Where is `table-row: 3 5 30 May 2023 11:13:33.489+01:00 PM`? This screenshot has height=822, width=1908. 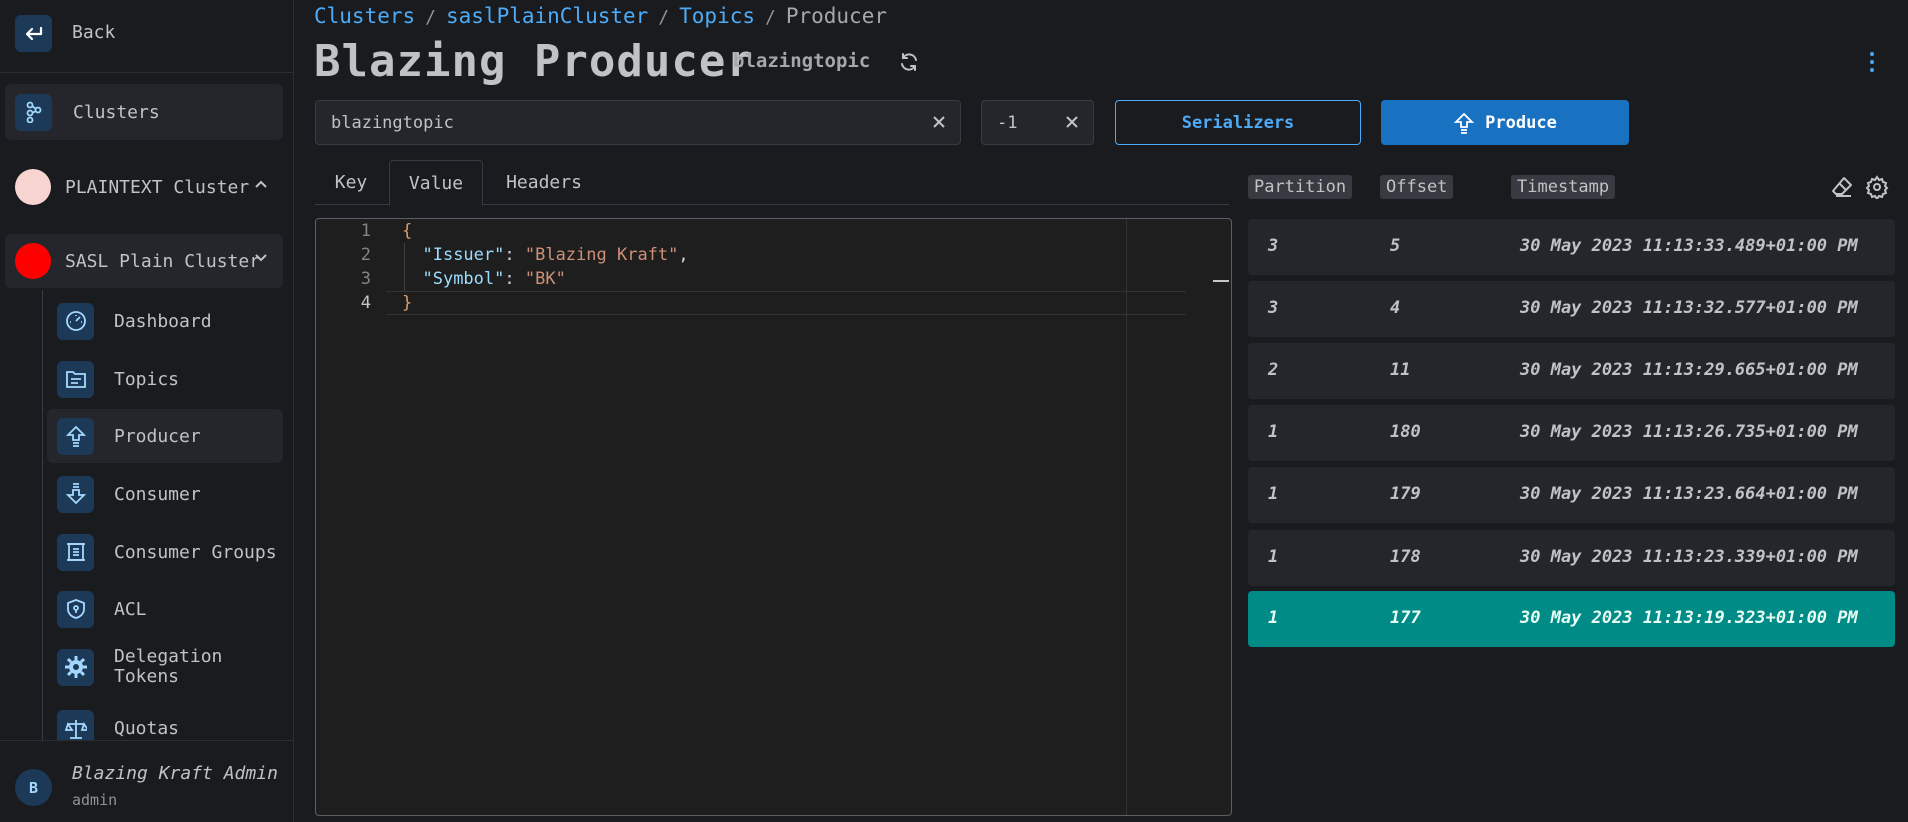 table-row: 3 5 30 May 2023 11:13:33.489+01:00 PM is located at coordinates (1571, 247).